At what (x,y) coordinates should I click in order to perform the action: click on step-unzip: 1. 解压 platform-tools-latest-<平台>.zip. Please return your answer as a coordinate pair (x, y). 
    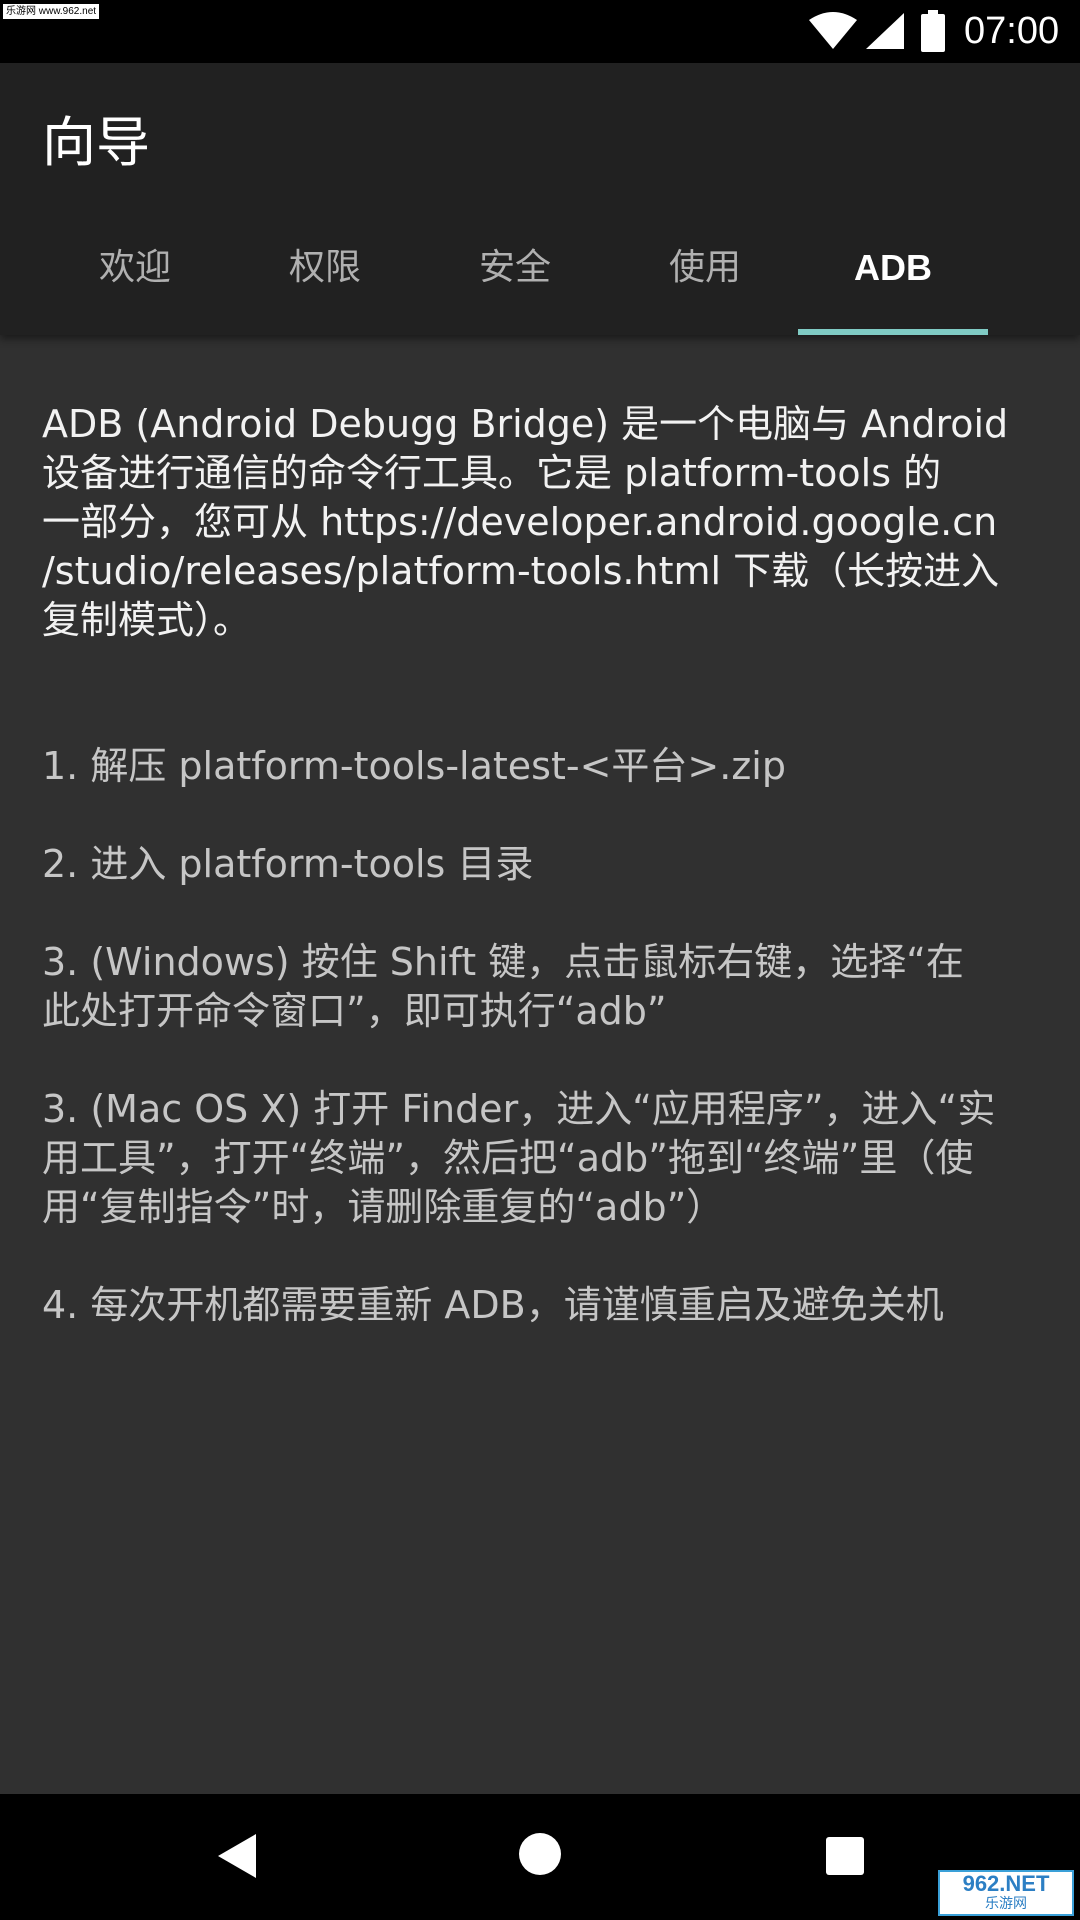
    Looking at the image, I should click on (542, 766).